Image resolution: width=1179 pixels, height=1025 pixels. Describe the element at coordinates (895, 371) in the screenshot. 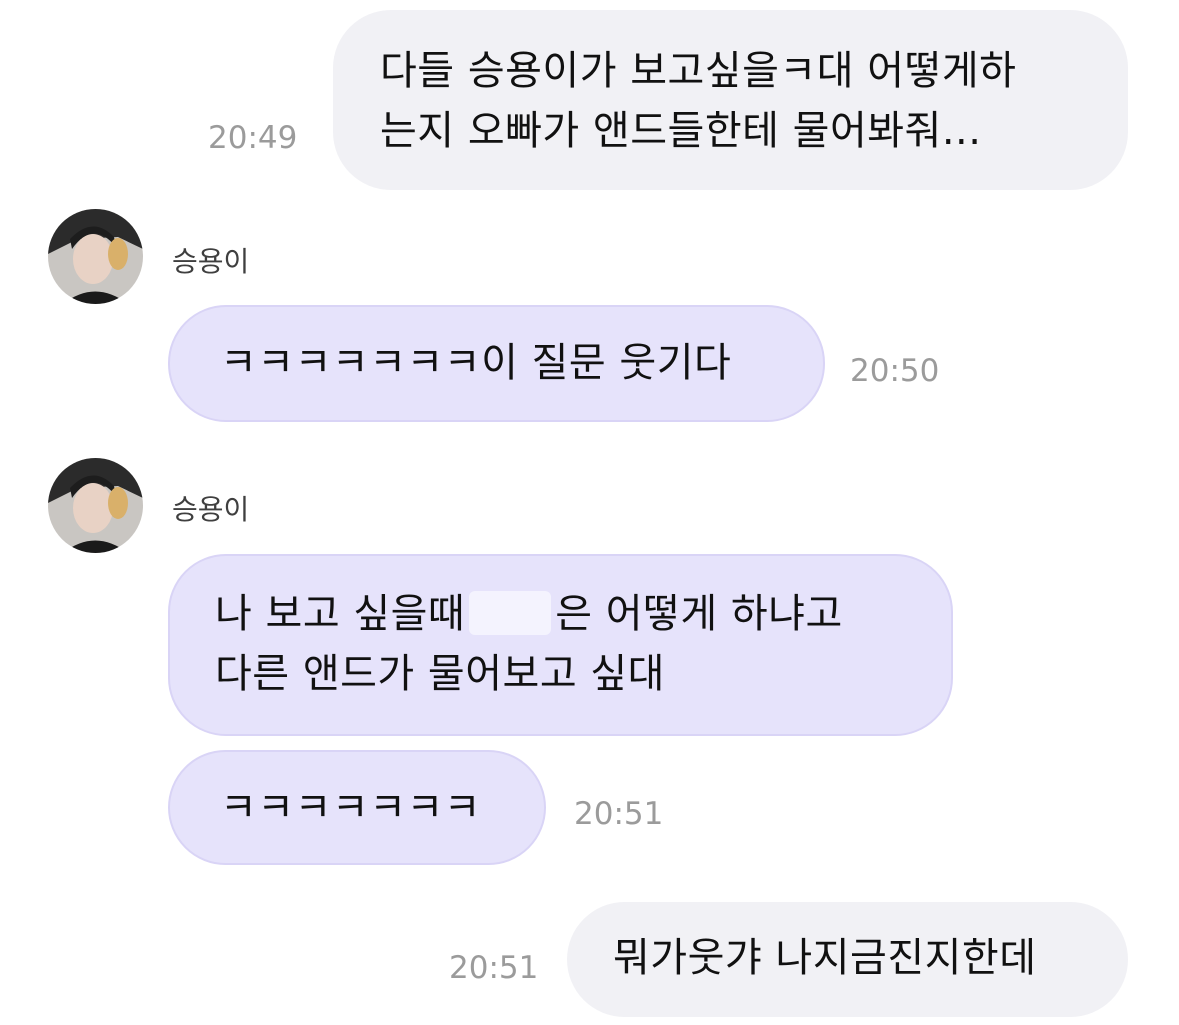

I see `message-timestamp: 20:50` at that location.